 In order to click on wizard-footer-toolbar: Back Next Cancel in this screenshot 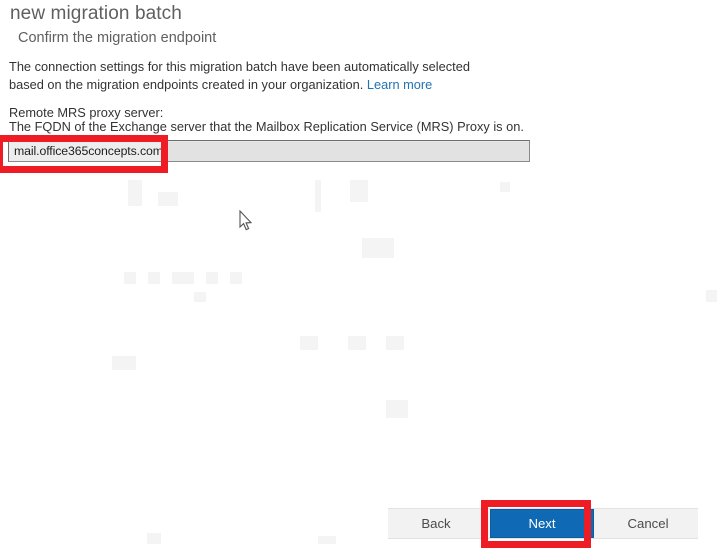, I will do `click(543, 523)`.